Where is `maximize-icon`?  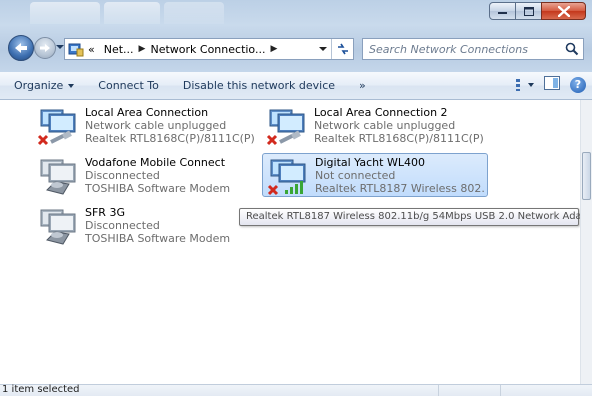 maximize-icon is located at coordinates (528, 11).